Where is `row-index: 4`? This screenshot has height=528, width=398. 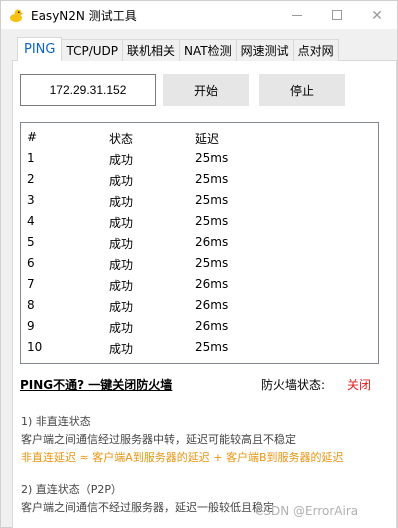 row-index: 4 is located at coordinates (31, 221).